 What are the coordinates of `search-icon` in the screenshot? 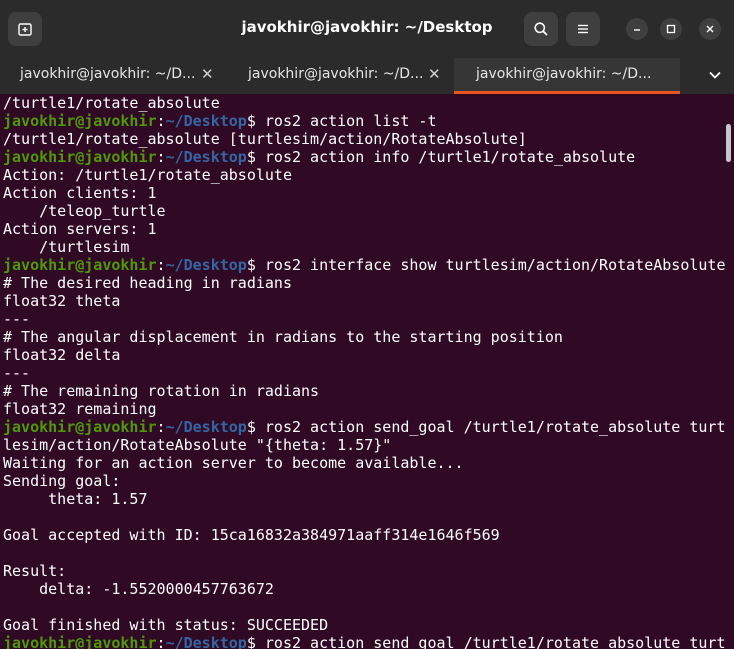 It's located at (541, 29).